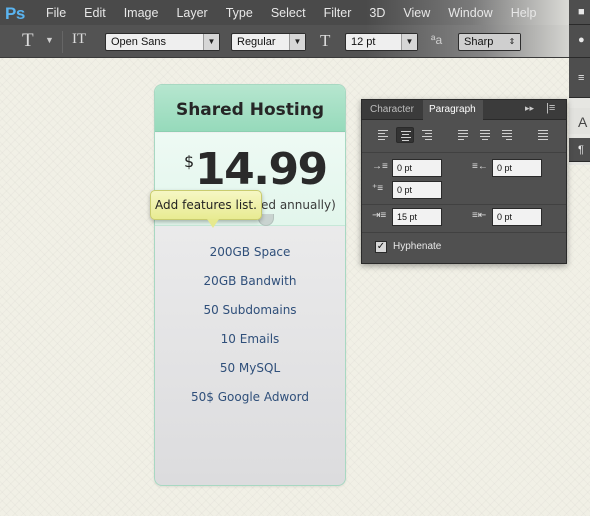 This screenshot has width=590, height=516. What do you see at coordinates (485, 135) in the screenshot?
I see `justify-last-center-button` at bounding box center [485, 135].